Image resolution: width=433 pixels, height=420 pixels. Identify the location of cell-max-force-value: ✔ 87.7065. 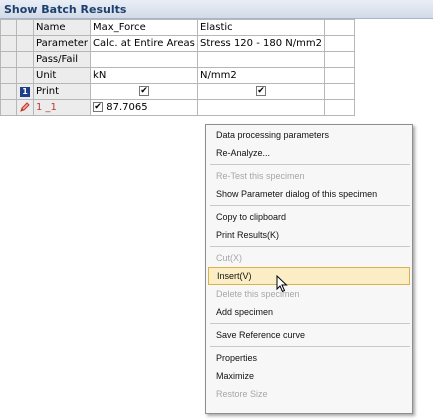
(144, 107).